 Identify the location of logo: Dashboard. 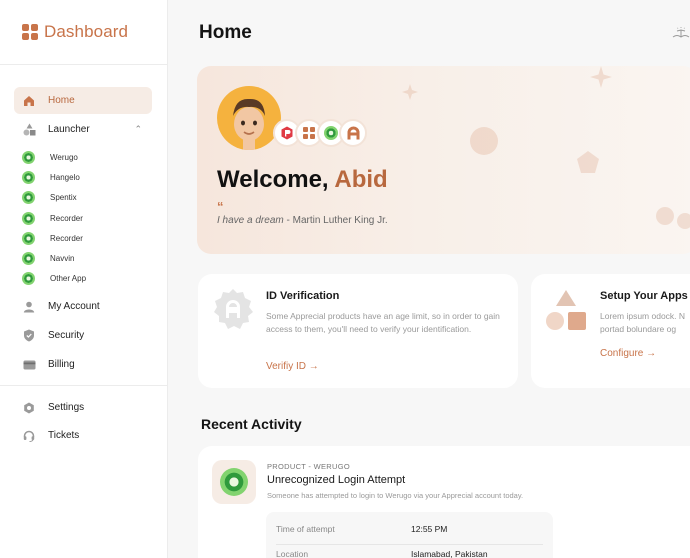
(75, 32).